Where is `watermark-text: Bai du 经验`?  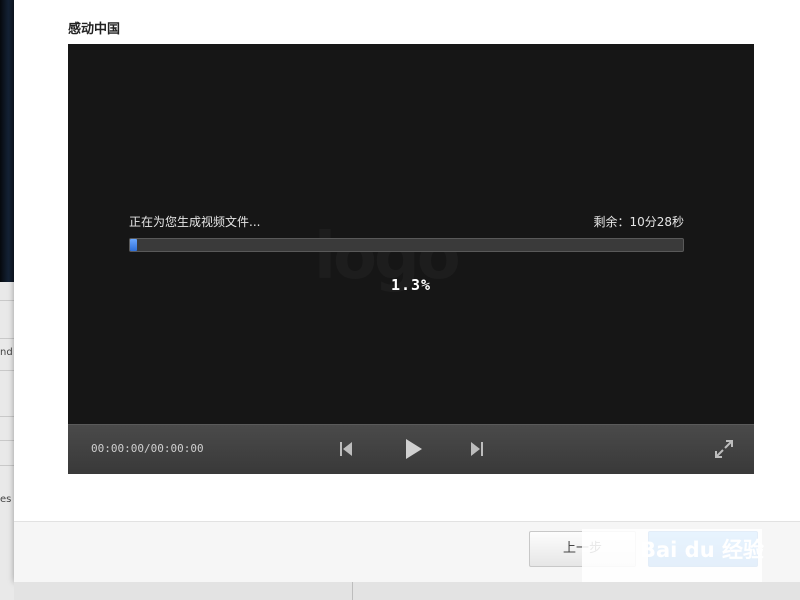 watermark-text: Bai du 经验 is located at coordinates (702, 550).